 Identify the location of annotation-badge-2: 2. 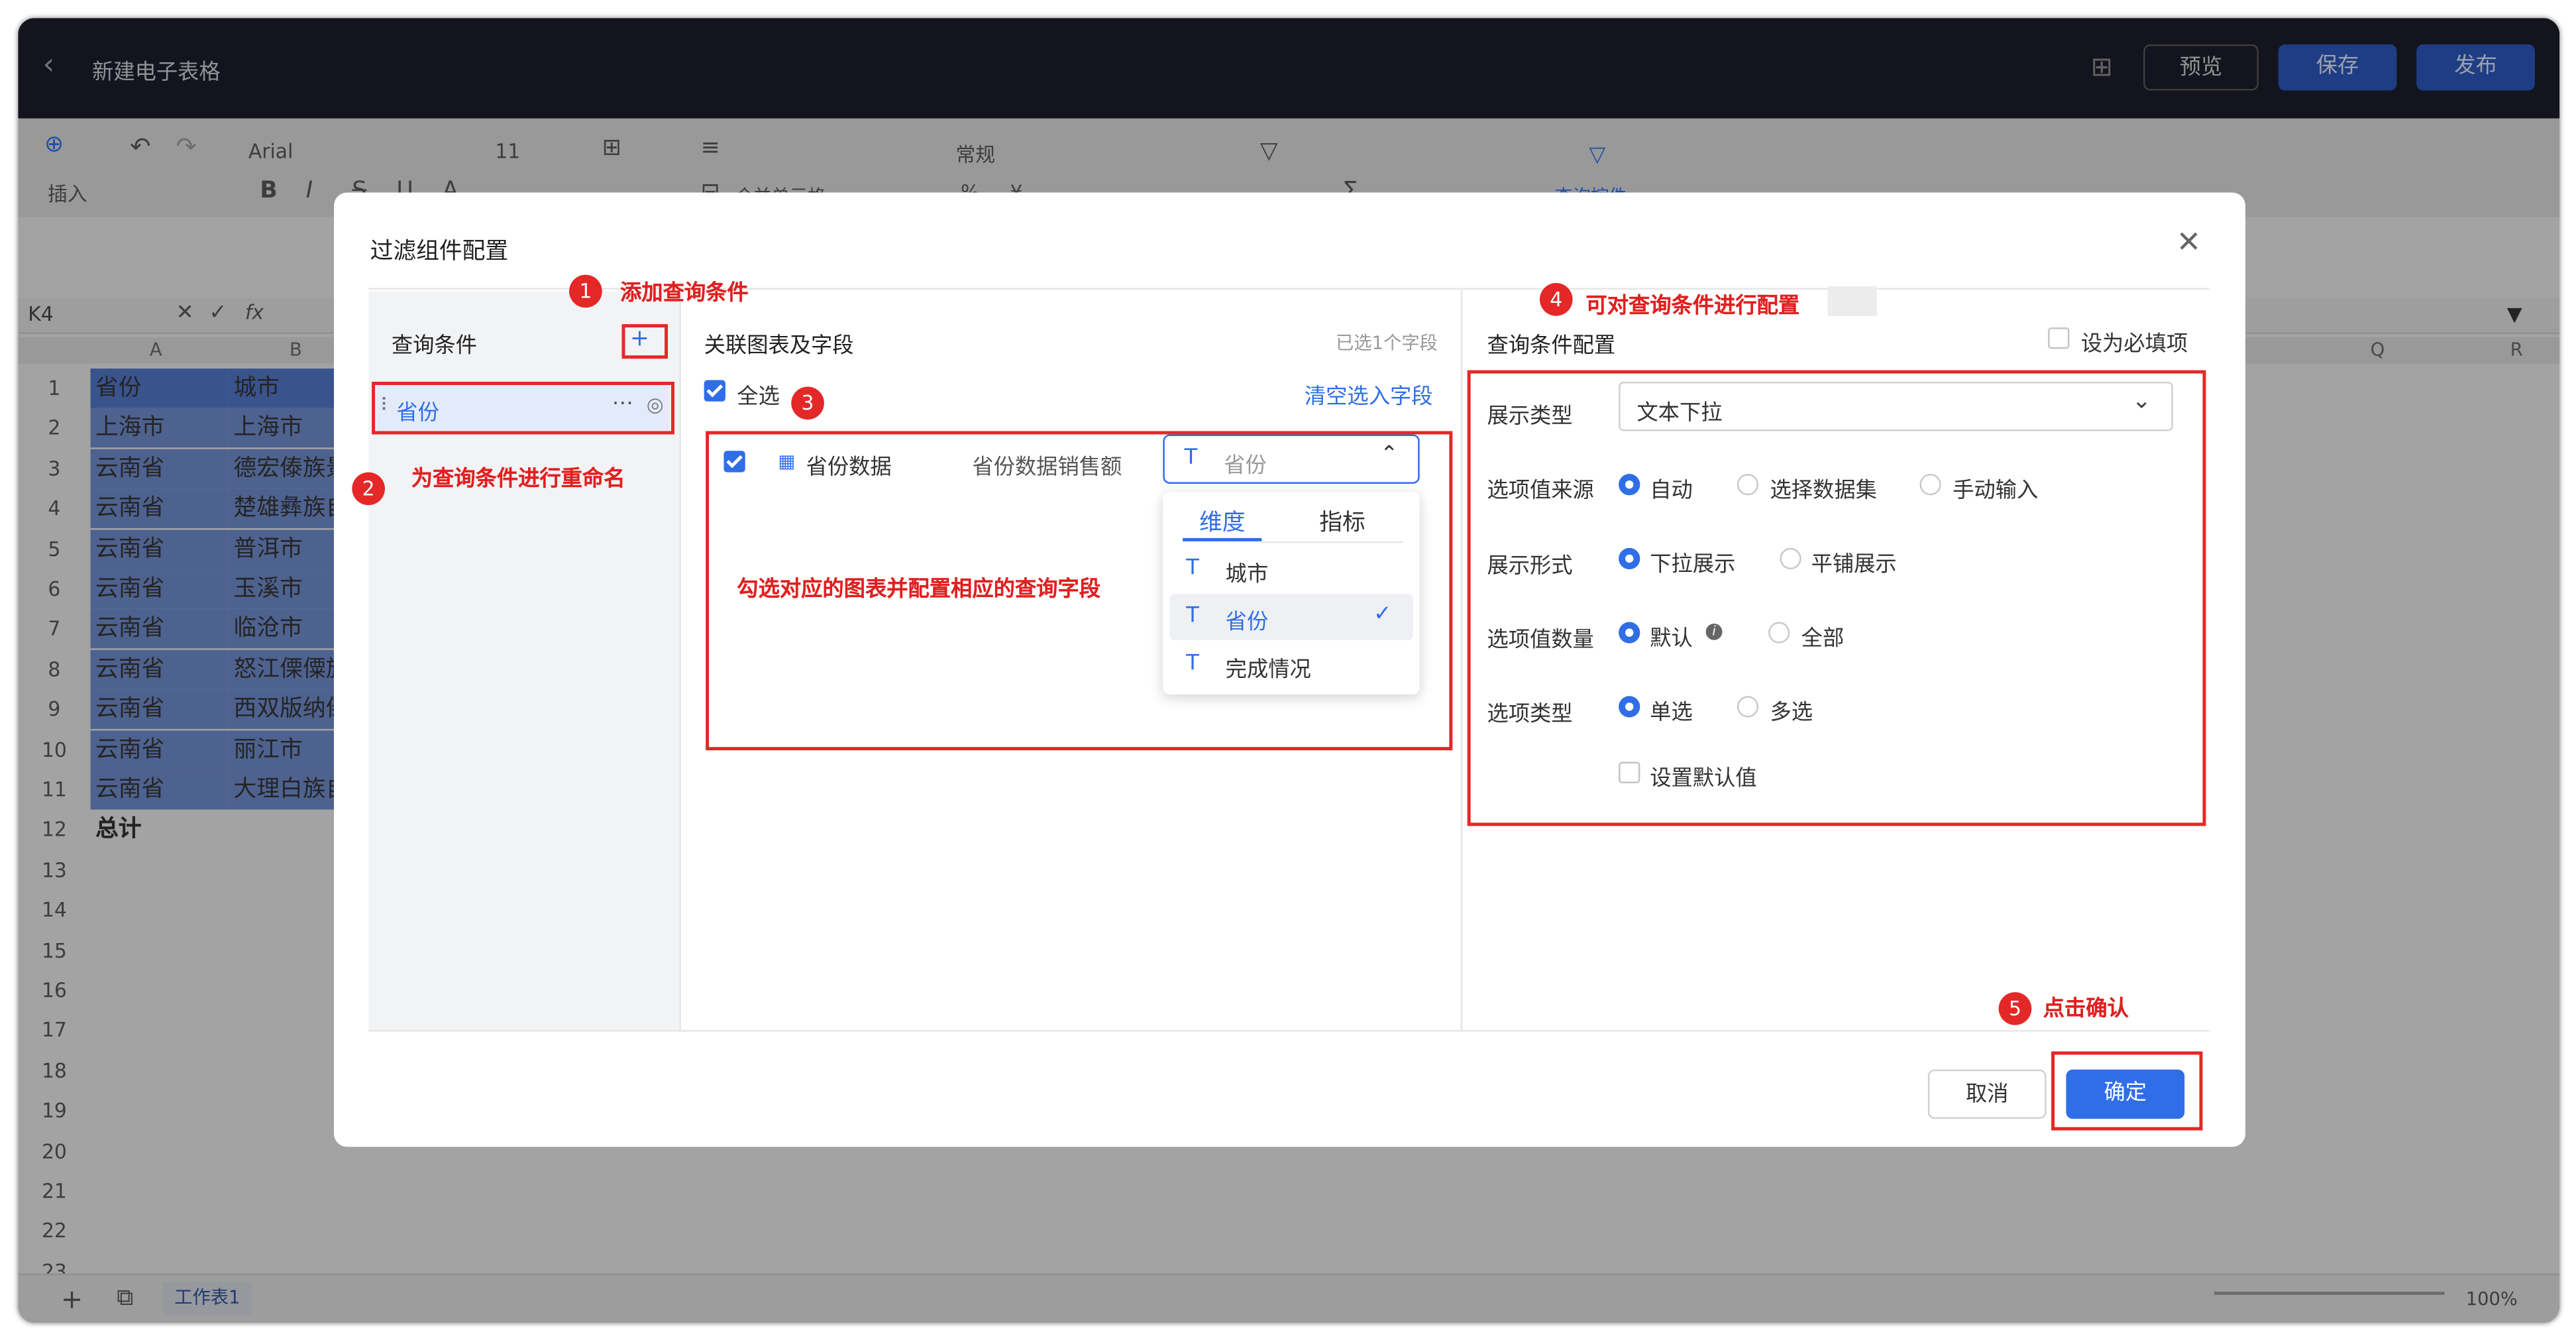
(368, 489).